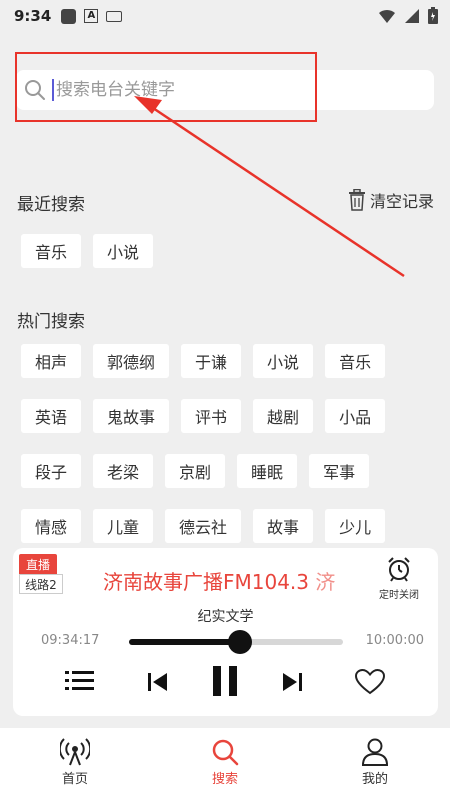  I want to click on nav-item-profile: 我的, so click(375, 764).